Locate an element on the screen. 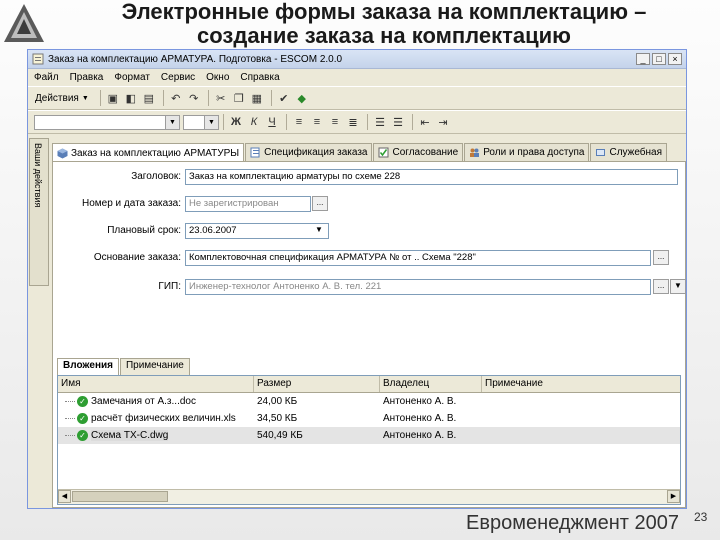 Image resolution: width=720 pixels, height=540 pixels. row-name-cell: ✓ расчёт физических величин.xls is located at coordinates (156, 418).